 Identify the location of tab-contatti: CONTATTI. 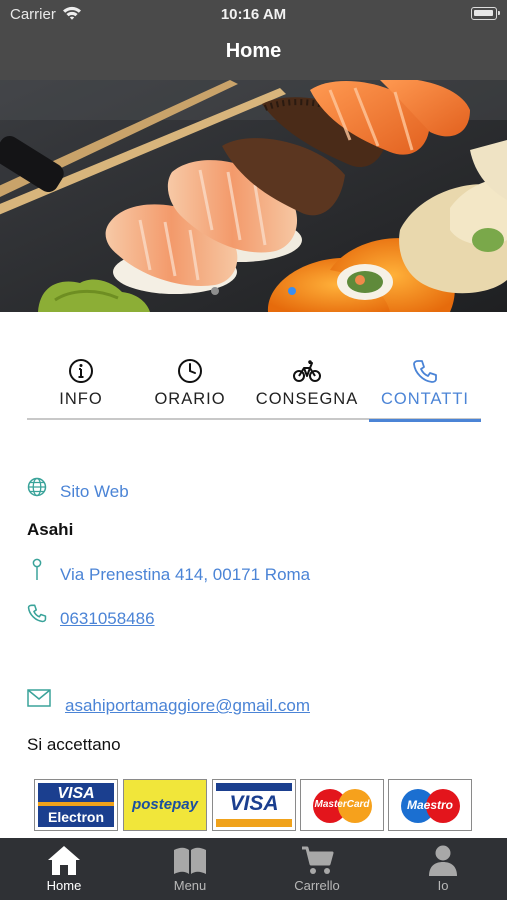
(425, 387).